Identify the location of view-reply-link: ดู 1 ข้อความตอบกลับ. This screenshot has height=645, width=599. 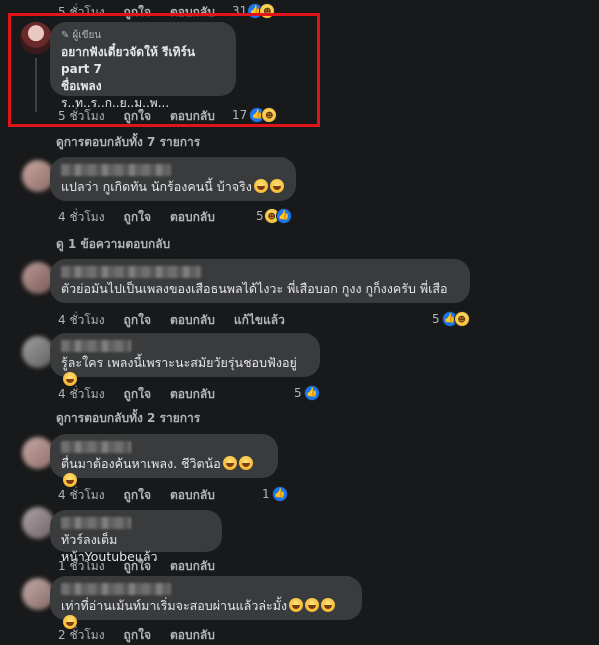
(113, 244).